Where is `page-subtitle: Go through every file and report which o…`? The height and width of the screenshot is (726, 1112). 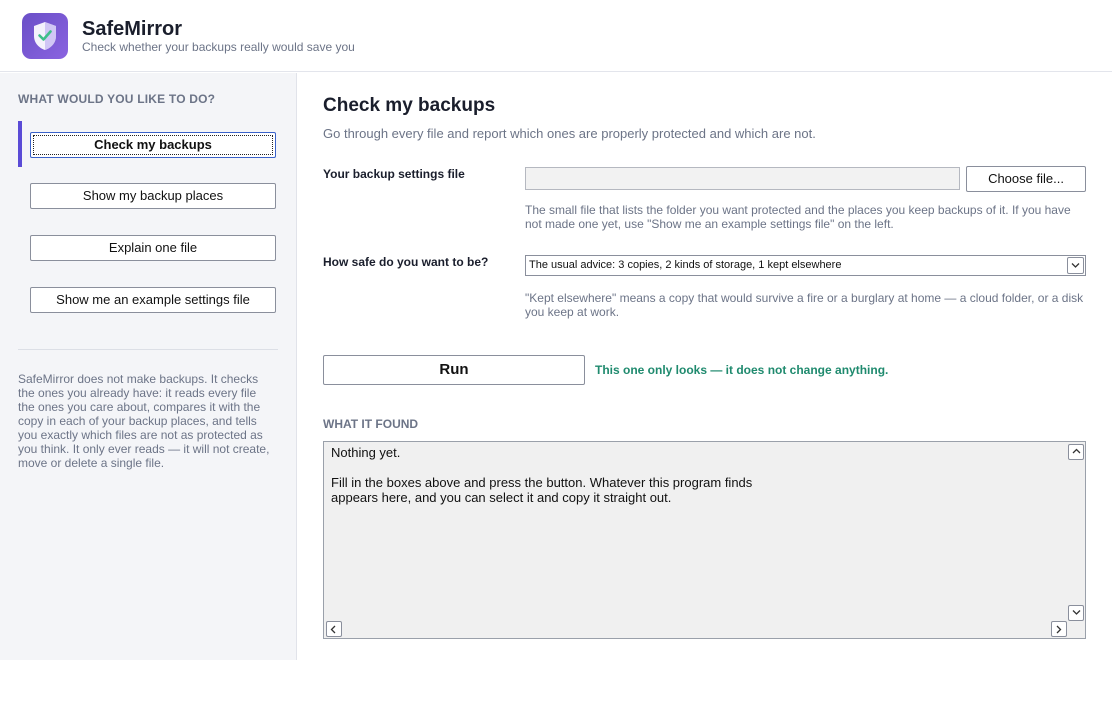 page-subtitle: Go through every file and report which o… is located at coordinates (569, 133).